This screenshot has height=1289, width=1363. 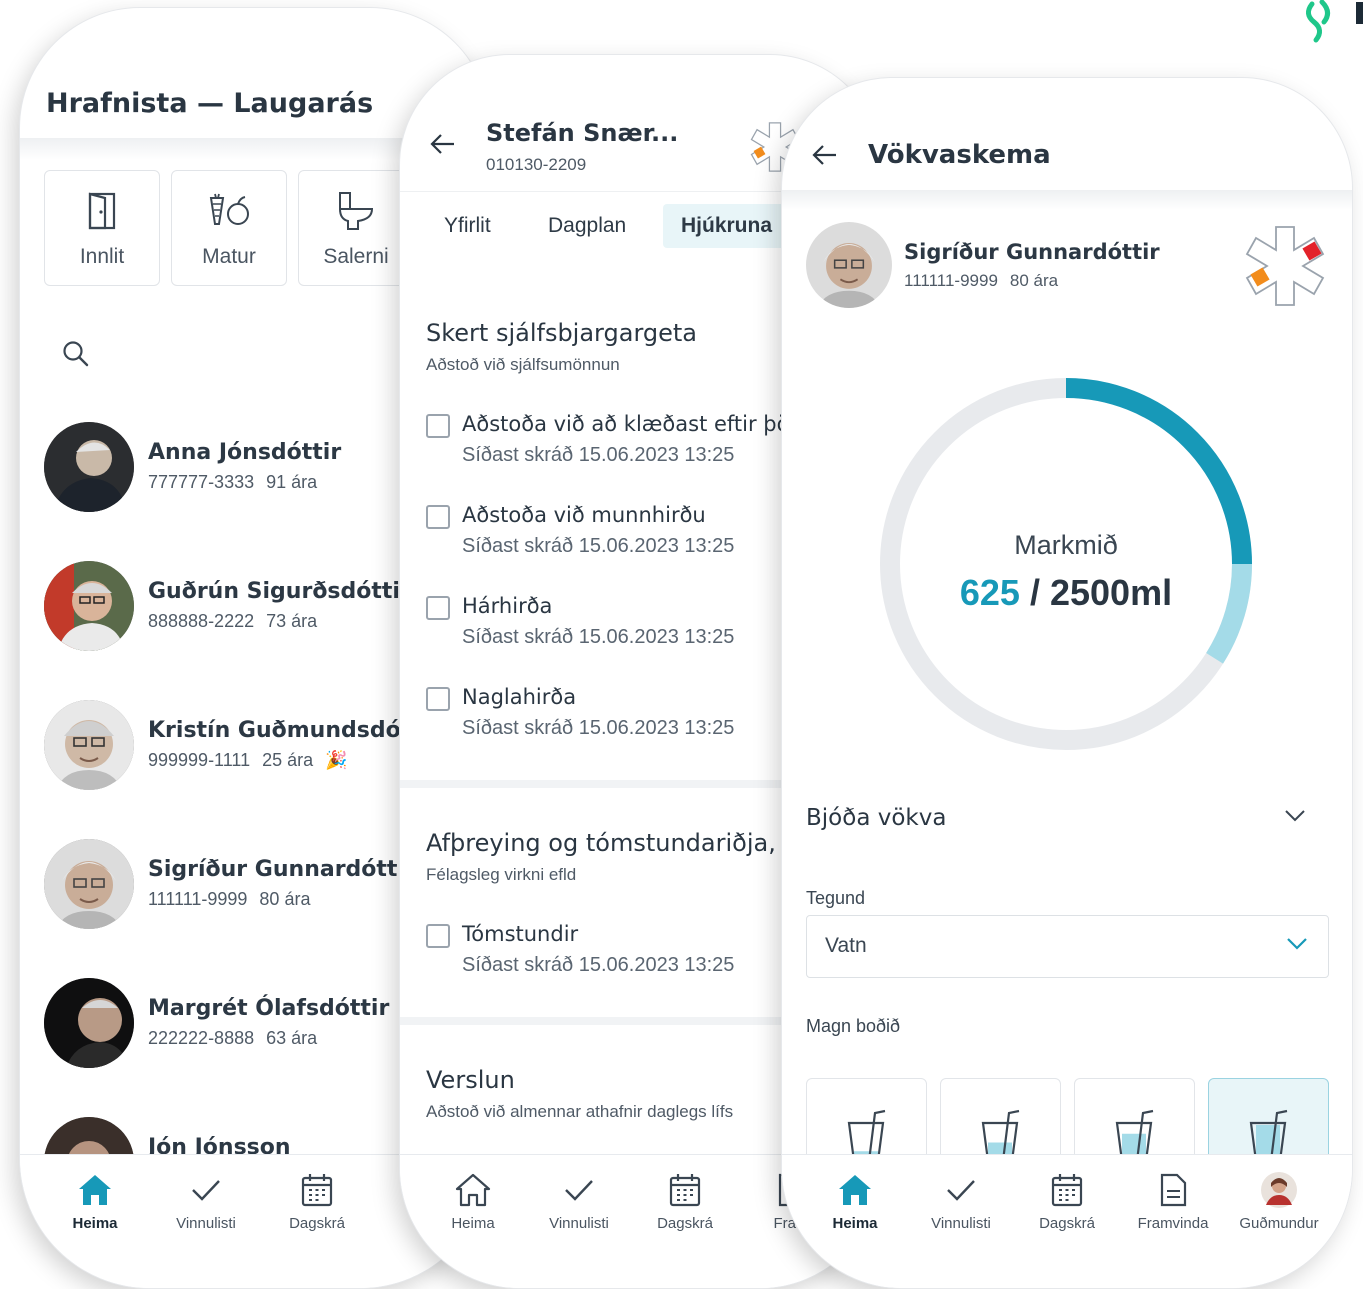 What do you see at coordinates (612, 843) in the screenshot?
I see `section-title: Afþreying og tómstundariðja, d` at bounding box center [612, 843].